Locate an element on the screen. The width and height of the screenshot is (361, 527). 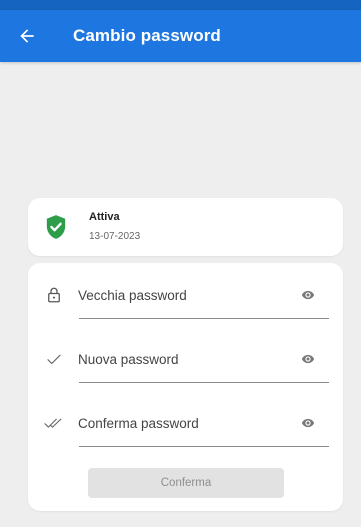
confirm-password-field is located at coordinates (185, 429).